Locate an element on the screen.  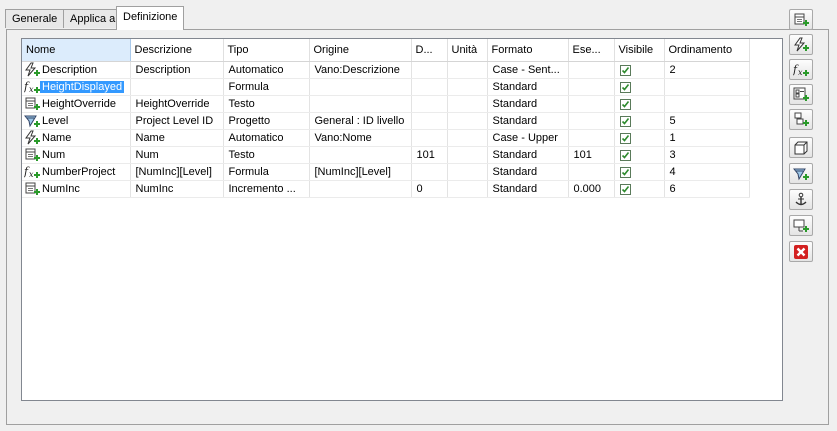
tab-generale: Generale is located at coordinates (35, 18).